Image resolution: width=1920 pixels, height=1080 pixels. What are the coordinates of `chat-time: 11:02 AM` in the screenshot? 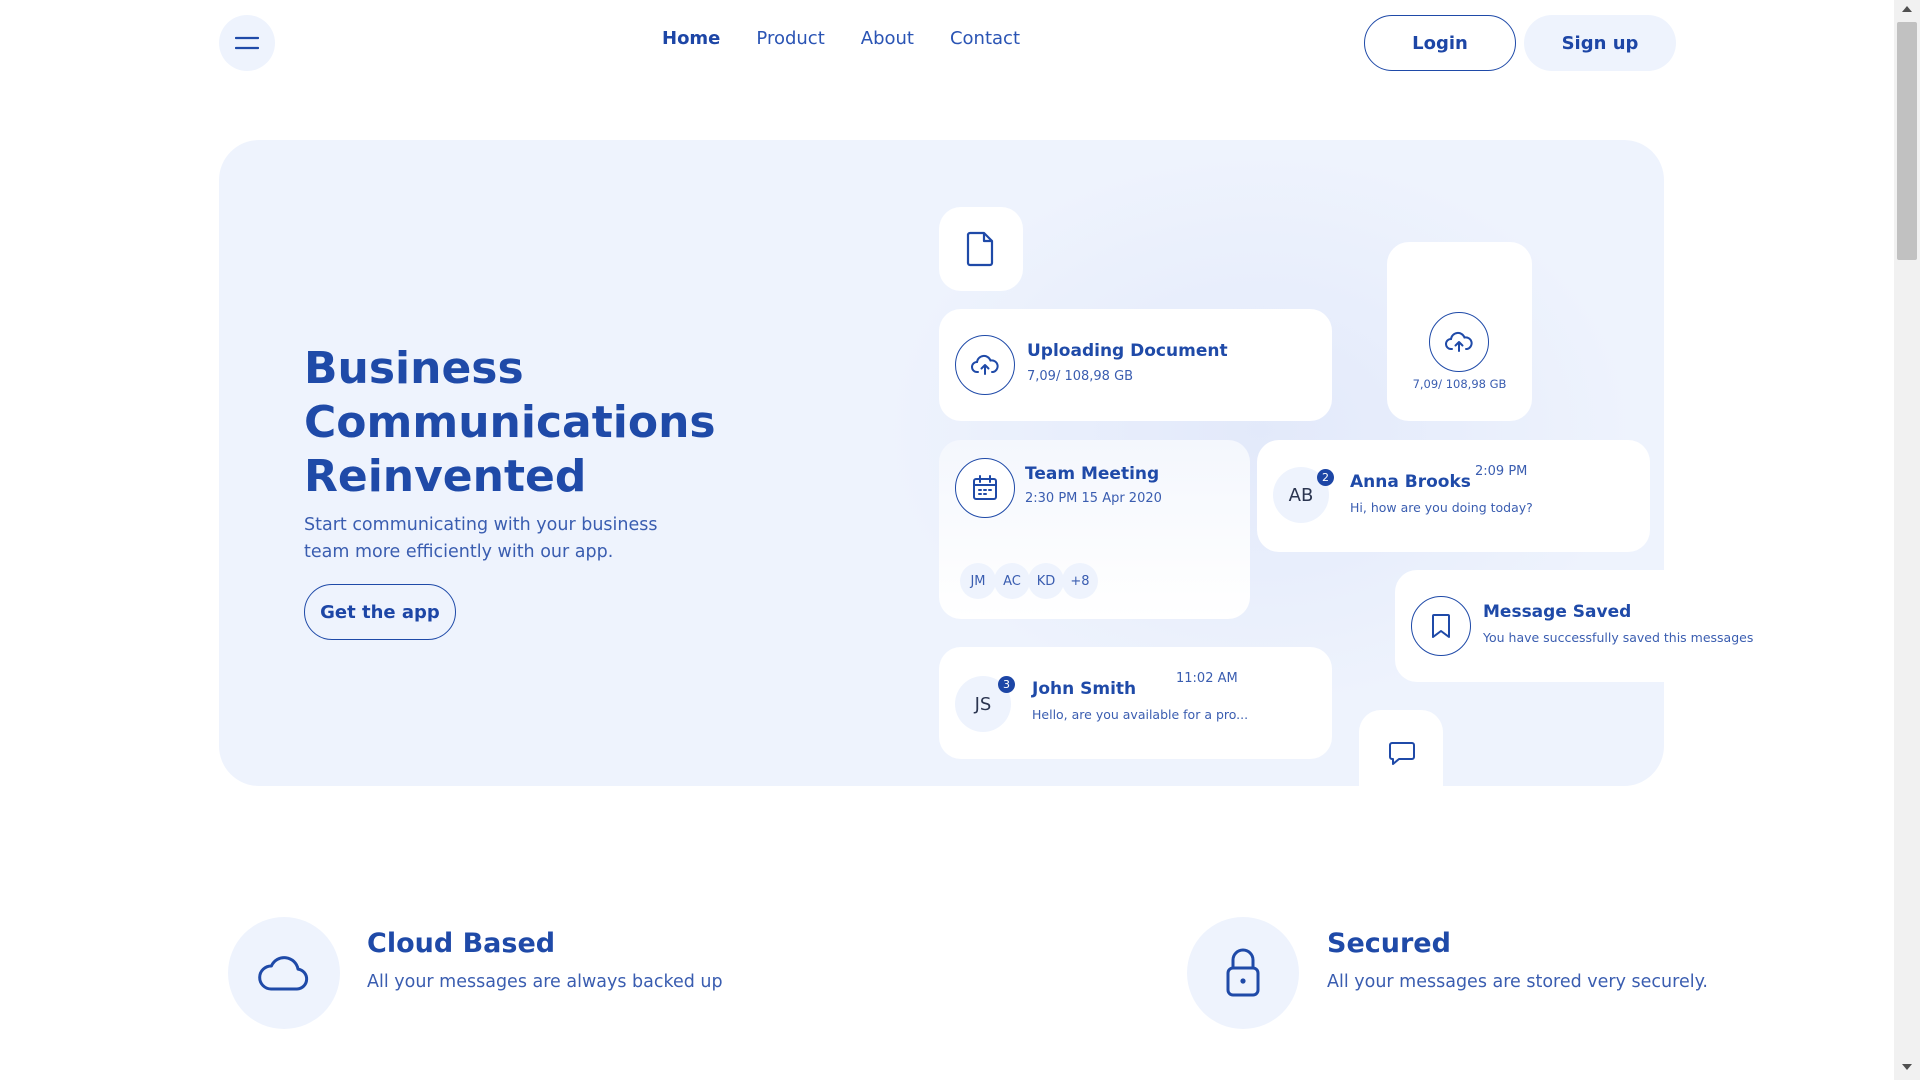 It's located at (1207, 678).